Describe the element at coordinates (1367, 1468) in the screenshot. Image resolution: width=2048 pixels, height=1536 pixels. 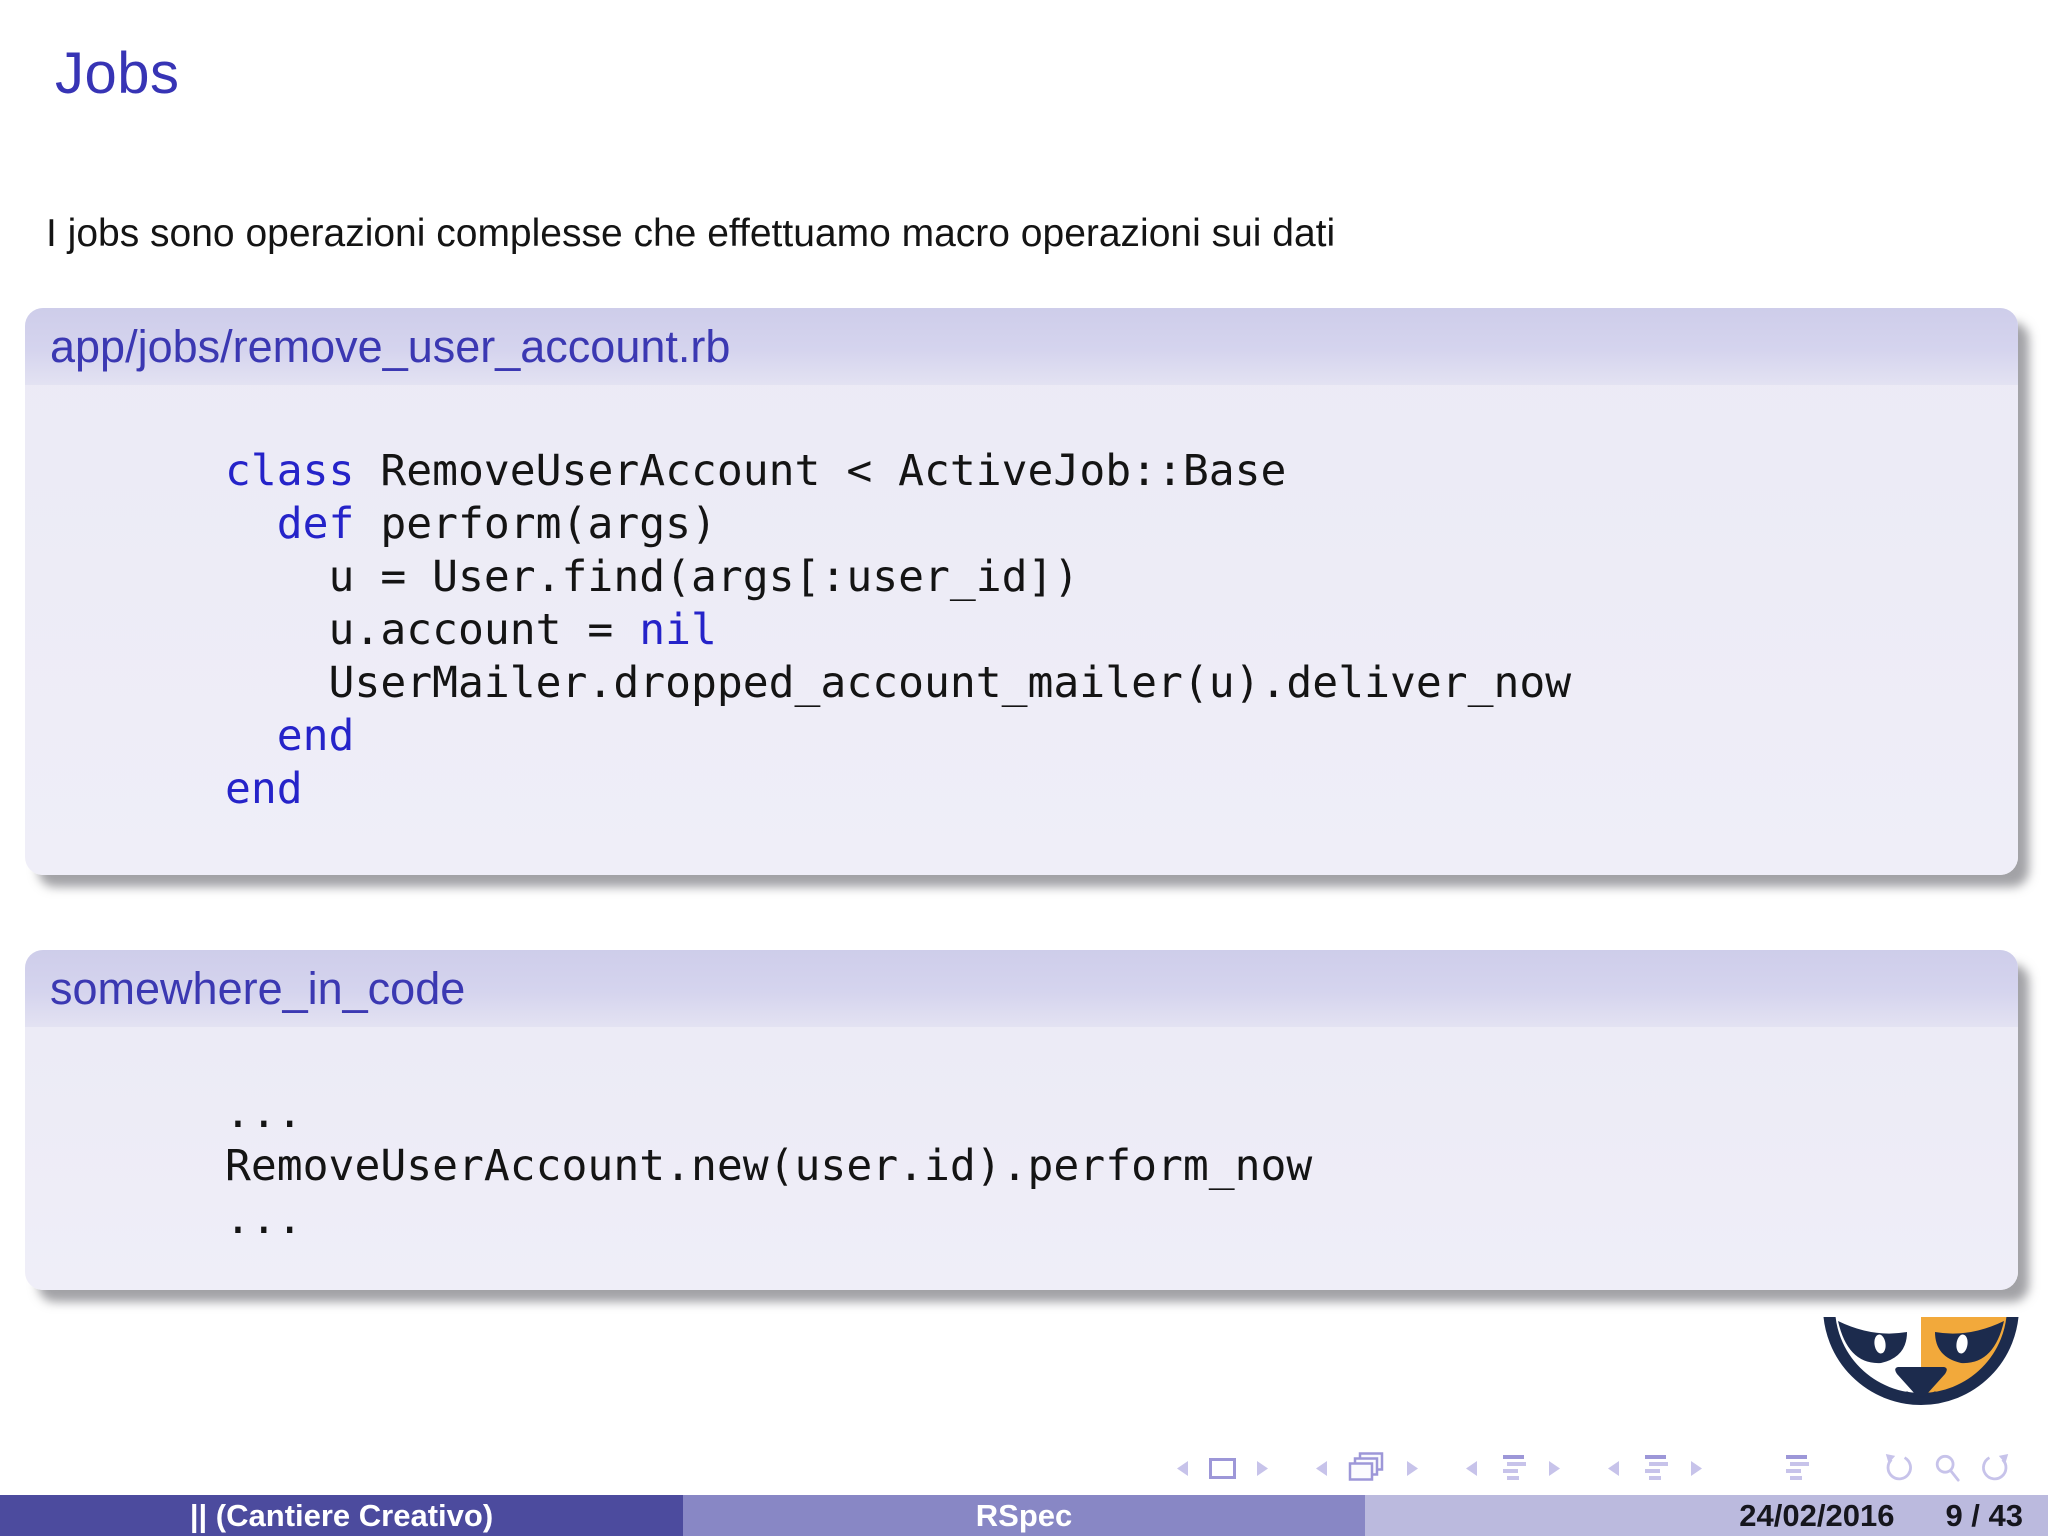
I see `frames-stack-icon` at that location.